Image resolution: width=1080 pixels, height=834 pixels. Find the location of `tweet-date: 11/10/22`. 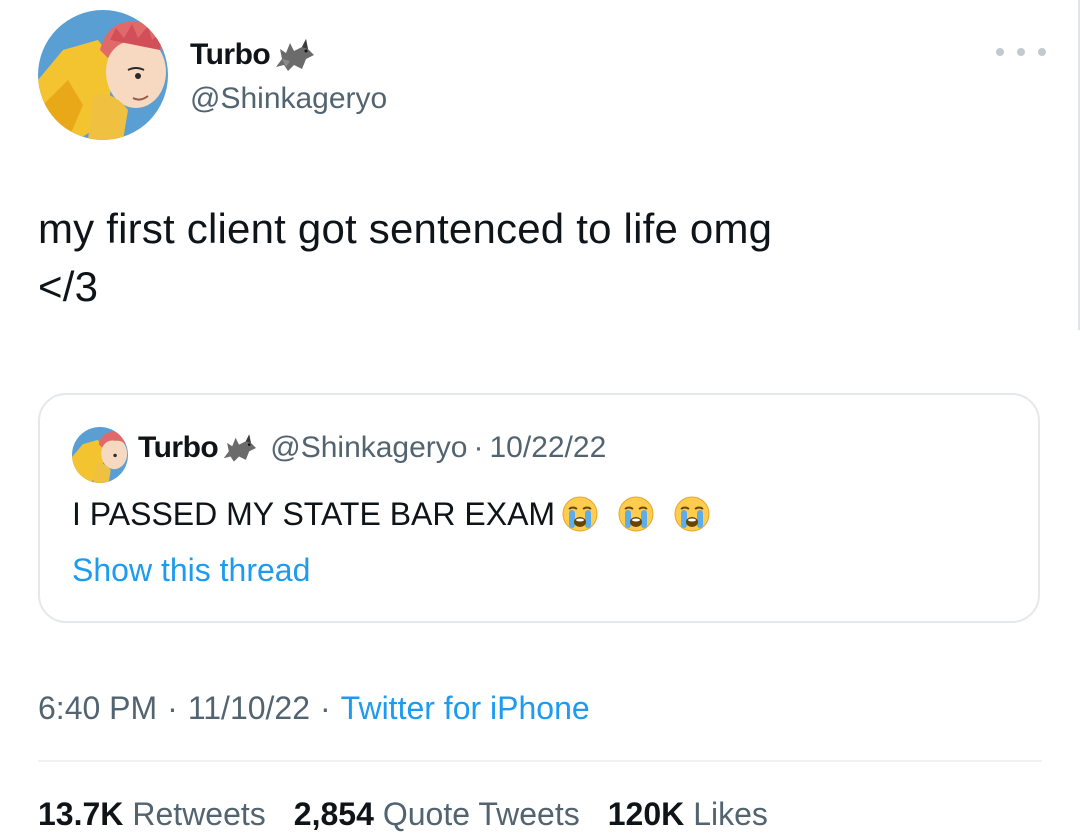

tweet-date: 11/10/22 is located at coordinates (249, 708).